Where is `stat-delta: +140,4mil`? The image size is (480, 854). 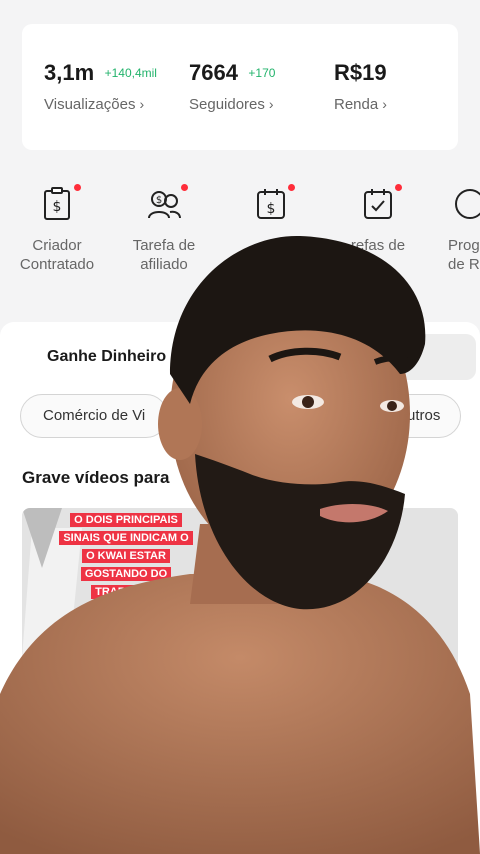
stat-delta: +140,4mil is located at coordinates (130, 73).